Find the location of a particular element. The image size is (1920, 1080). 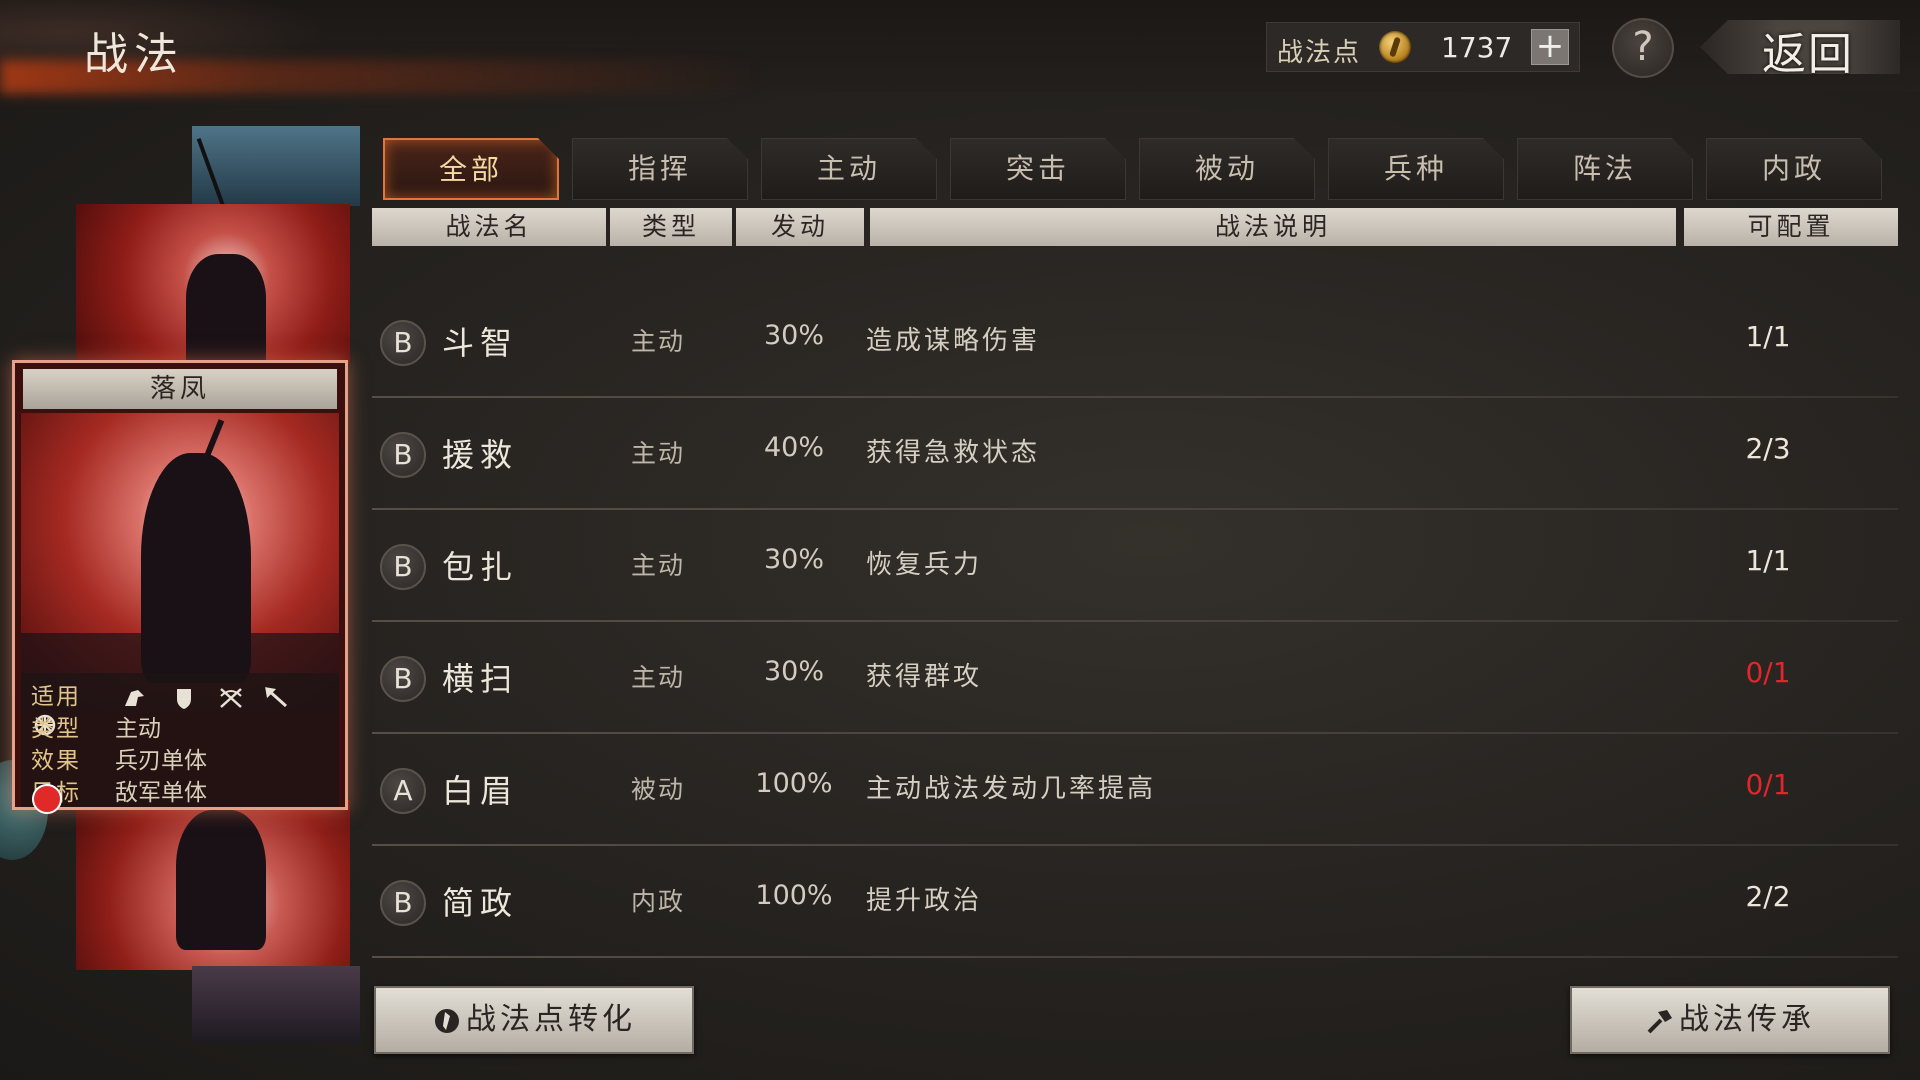

card-stack-bottom is located at coordinates (276, 1004).